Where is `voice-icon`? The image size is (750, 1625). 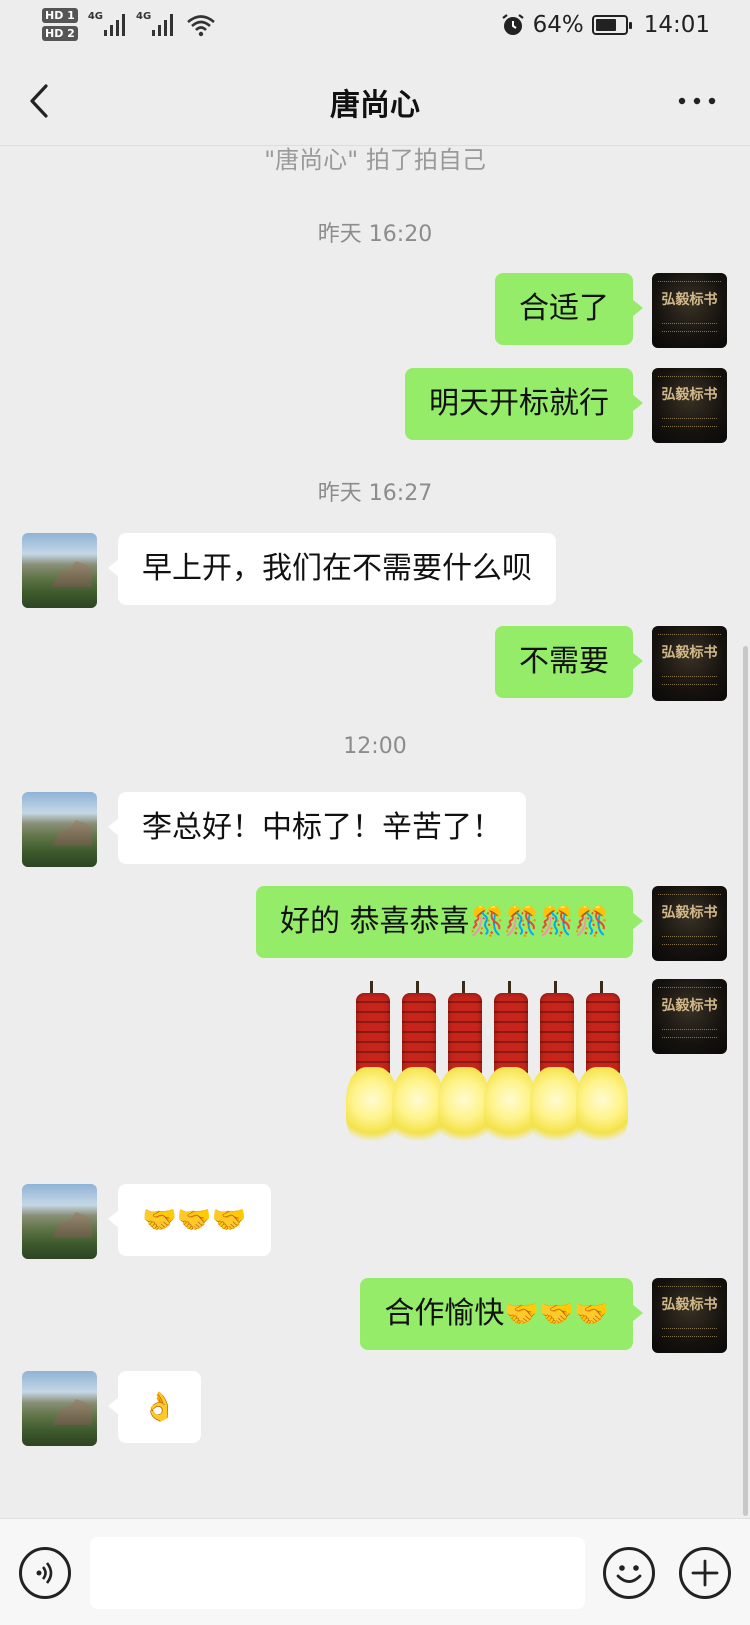
voice-icon is located at coordinates (44, 1573).